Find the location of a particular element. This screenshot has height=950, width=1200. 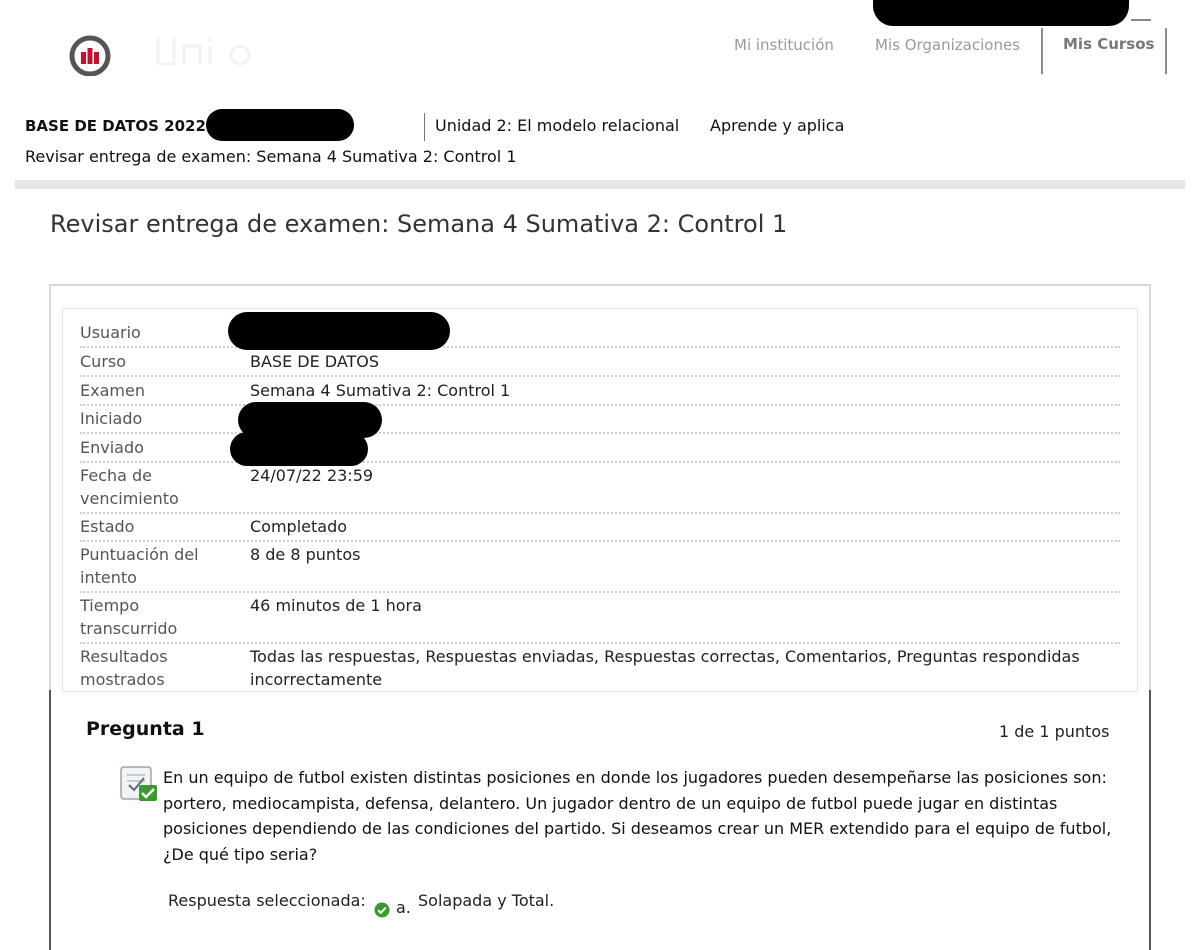

breadcrumb-section: Aprende y aplica is located at coordinates (777, 125).